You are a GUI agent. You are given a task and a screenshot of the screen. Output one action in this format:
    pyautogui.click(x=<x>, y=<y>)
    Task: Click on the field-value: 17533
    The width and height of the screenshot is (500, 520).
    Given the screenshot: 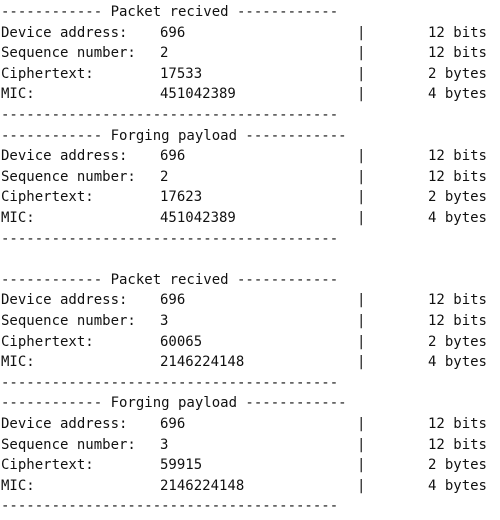 What is the action you would take?
    pyautogui.click(x=181, y=73)
    